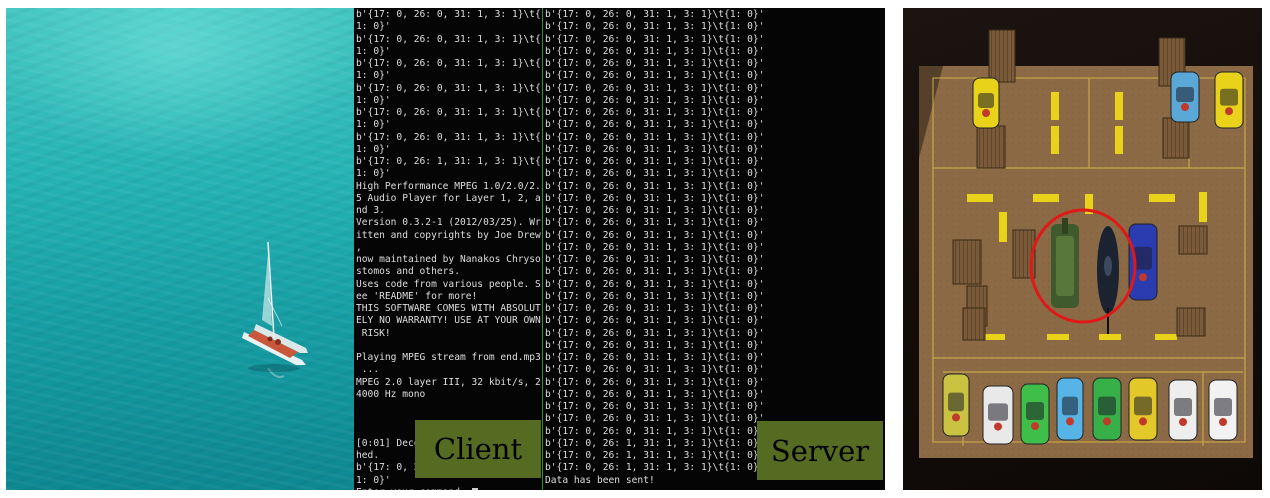 This screenshot has width=1270, height=498. What do you see at coordinates (448, 161) in the screenshot?
I see `terminal-line: b'{17: 0, 26: 1, 31: 1, 3: 1}\t{` at bounding box center [448, 161].